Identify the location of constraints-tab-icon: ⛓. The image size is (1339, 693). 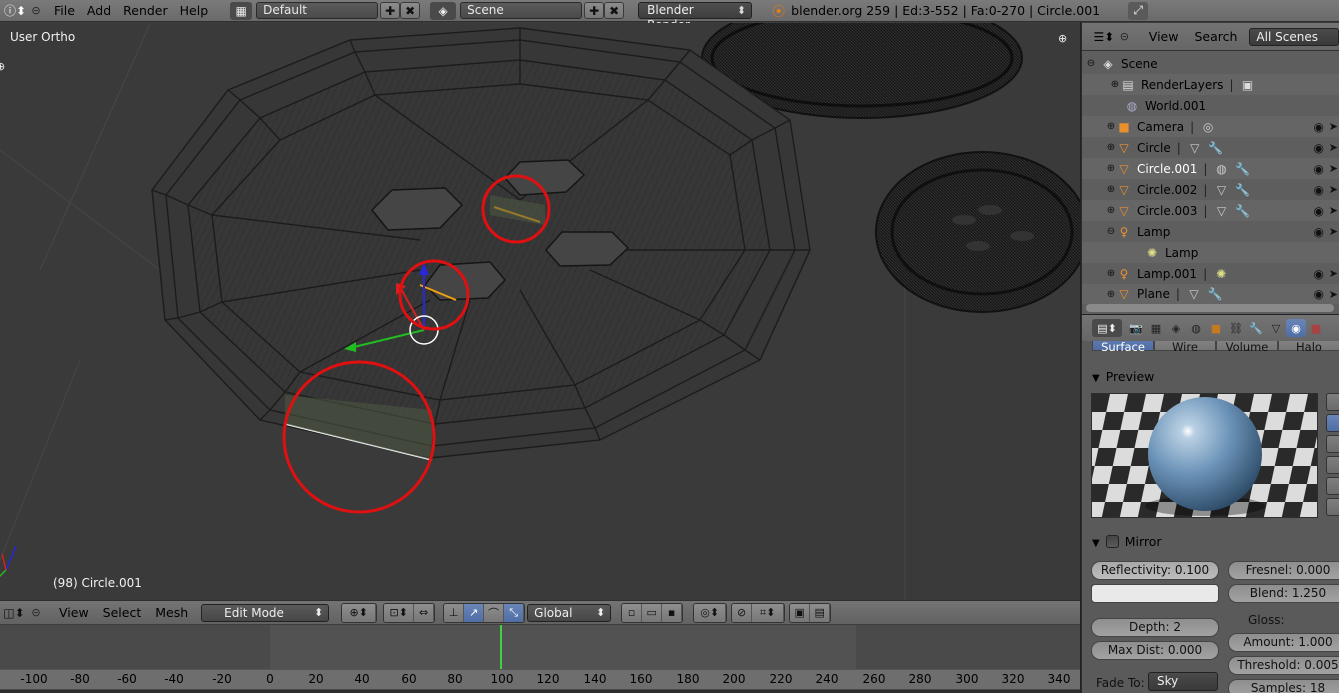
(1236, 328).